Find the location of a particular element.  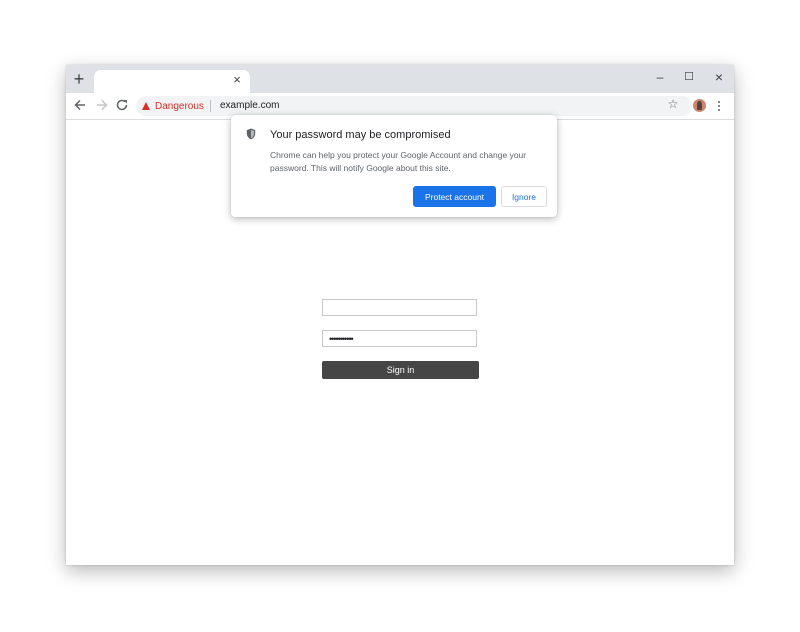

security-label: Dangerous is located at coordinates (179, 106).